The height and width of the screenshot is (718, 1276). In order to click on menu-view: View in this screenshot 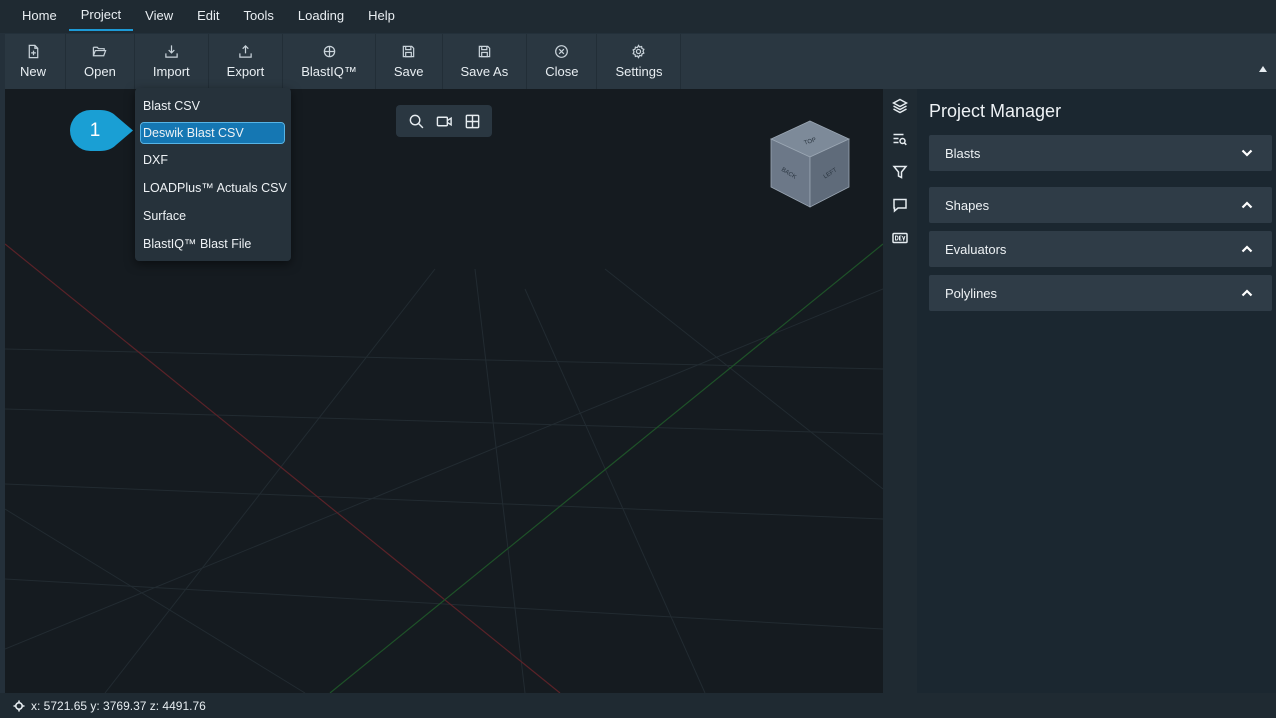, I will do `click(159, 15)`.